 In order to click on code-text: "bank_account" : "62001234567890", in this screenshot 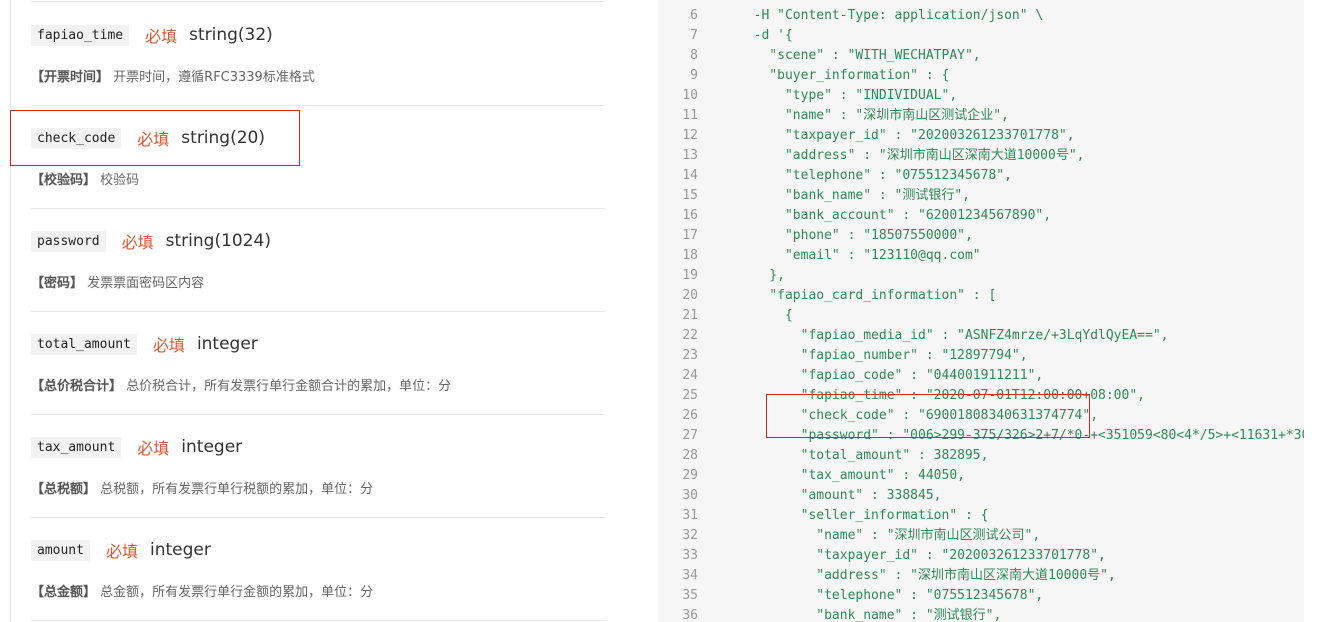, I will do `click(895, 215)`.